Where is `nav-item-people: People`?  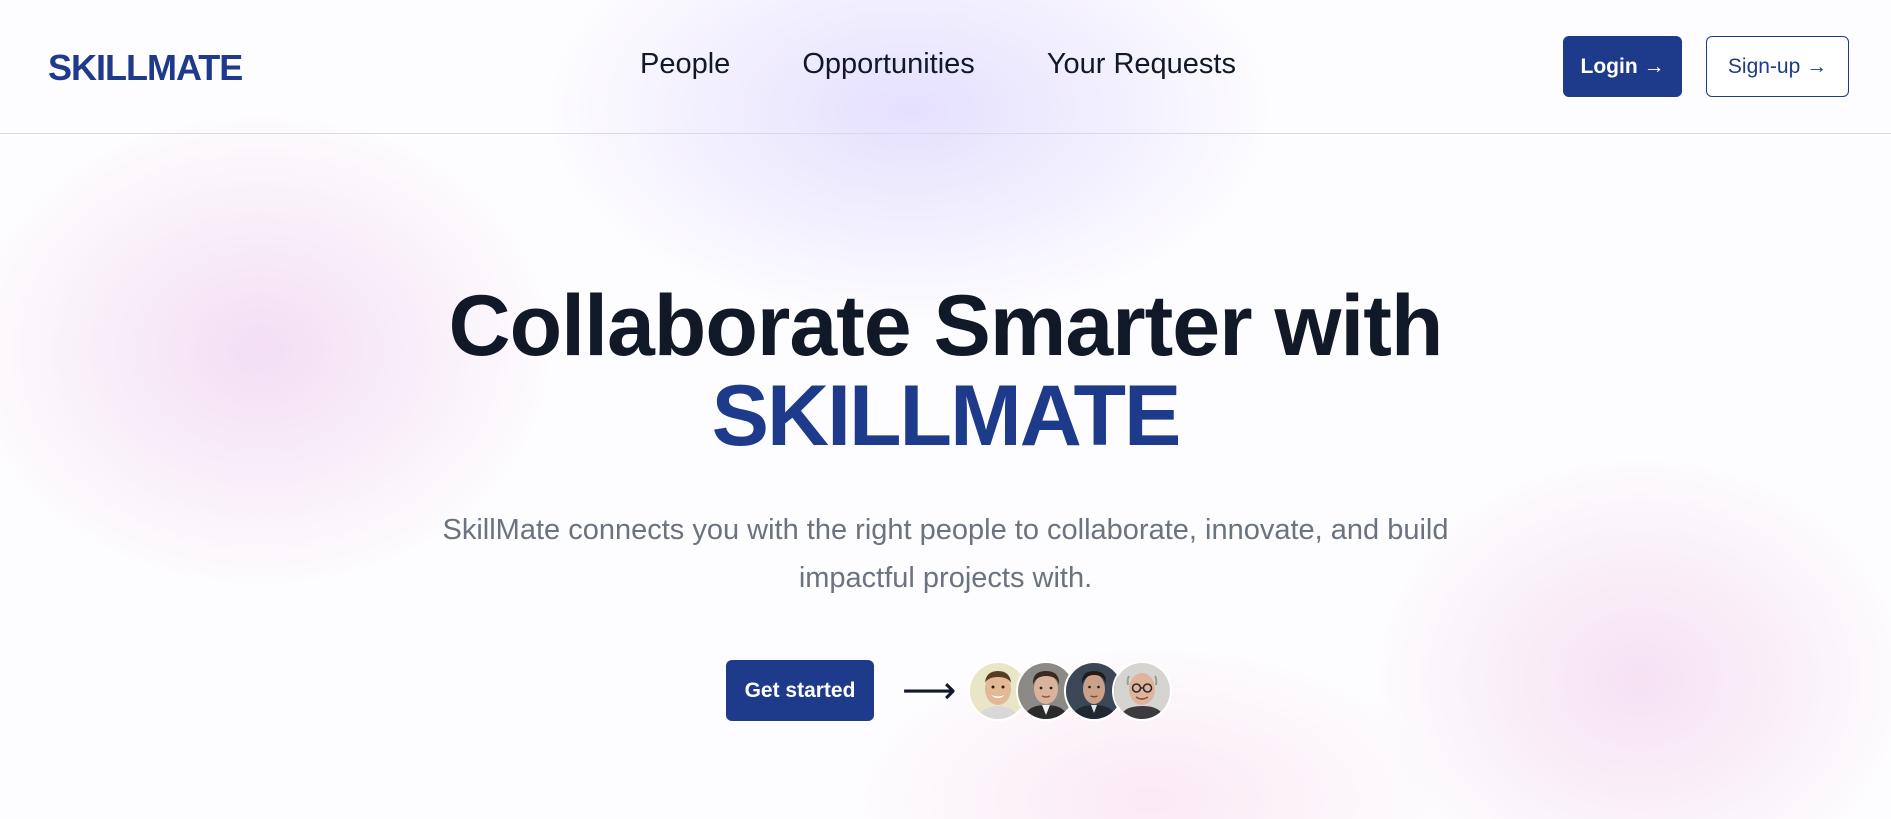
nav-item-people: People is located at coordinates (685, 64).